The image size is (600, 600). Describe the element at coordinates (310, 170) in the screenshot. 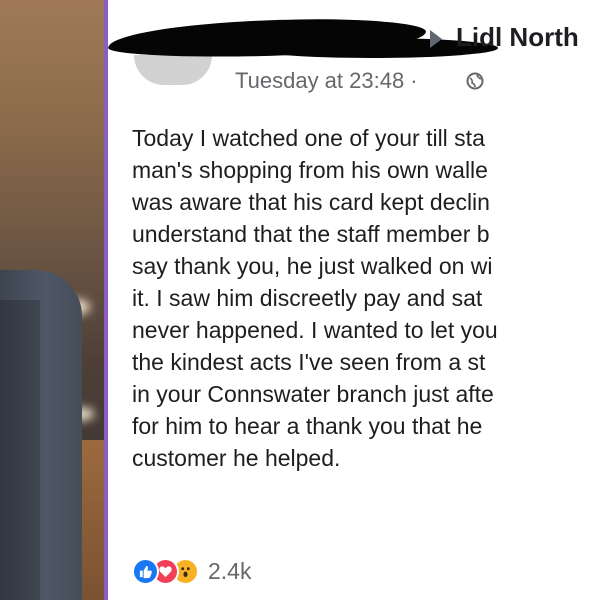

I see `post-body-line: man's shopping from his own walle` at that location.